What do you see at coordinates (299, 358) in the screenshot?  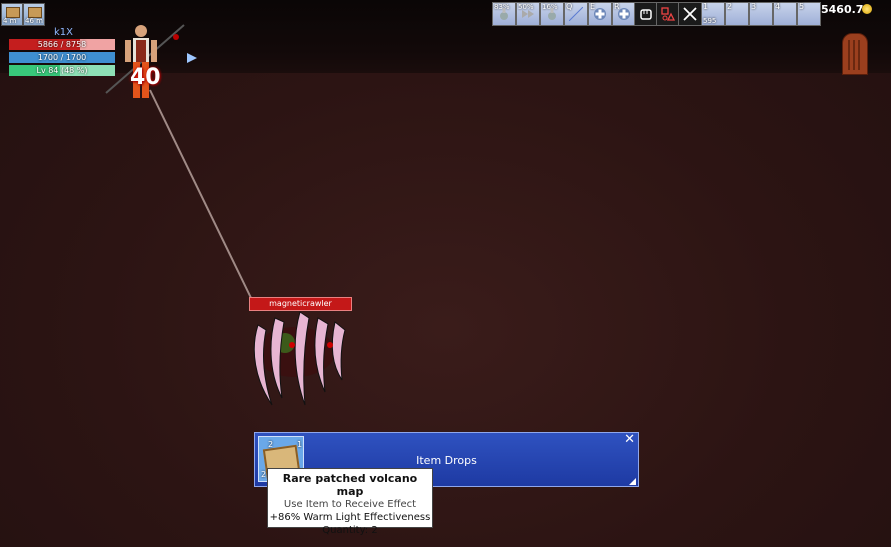 I see `monster-magneticrawler` at bounding box center [299, 358].